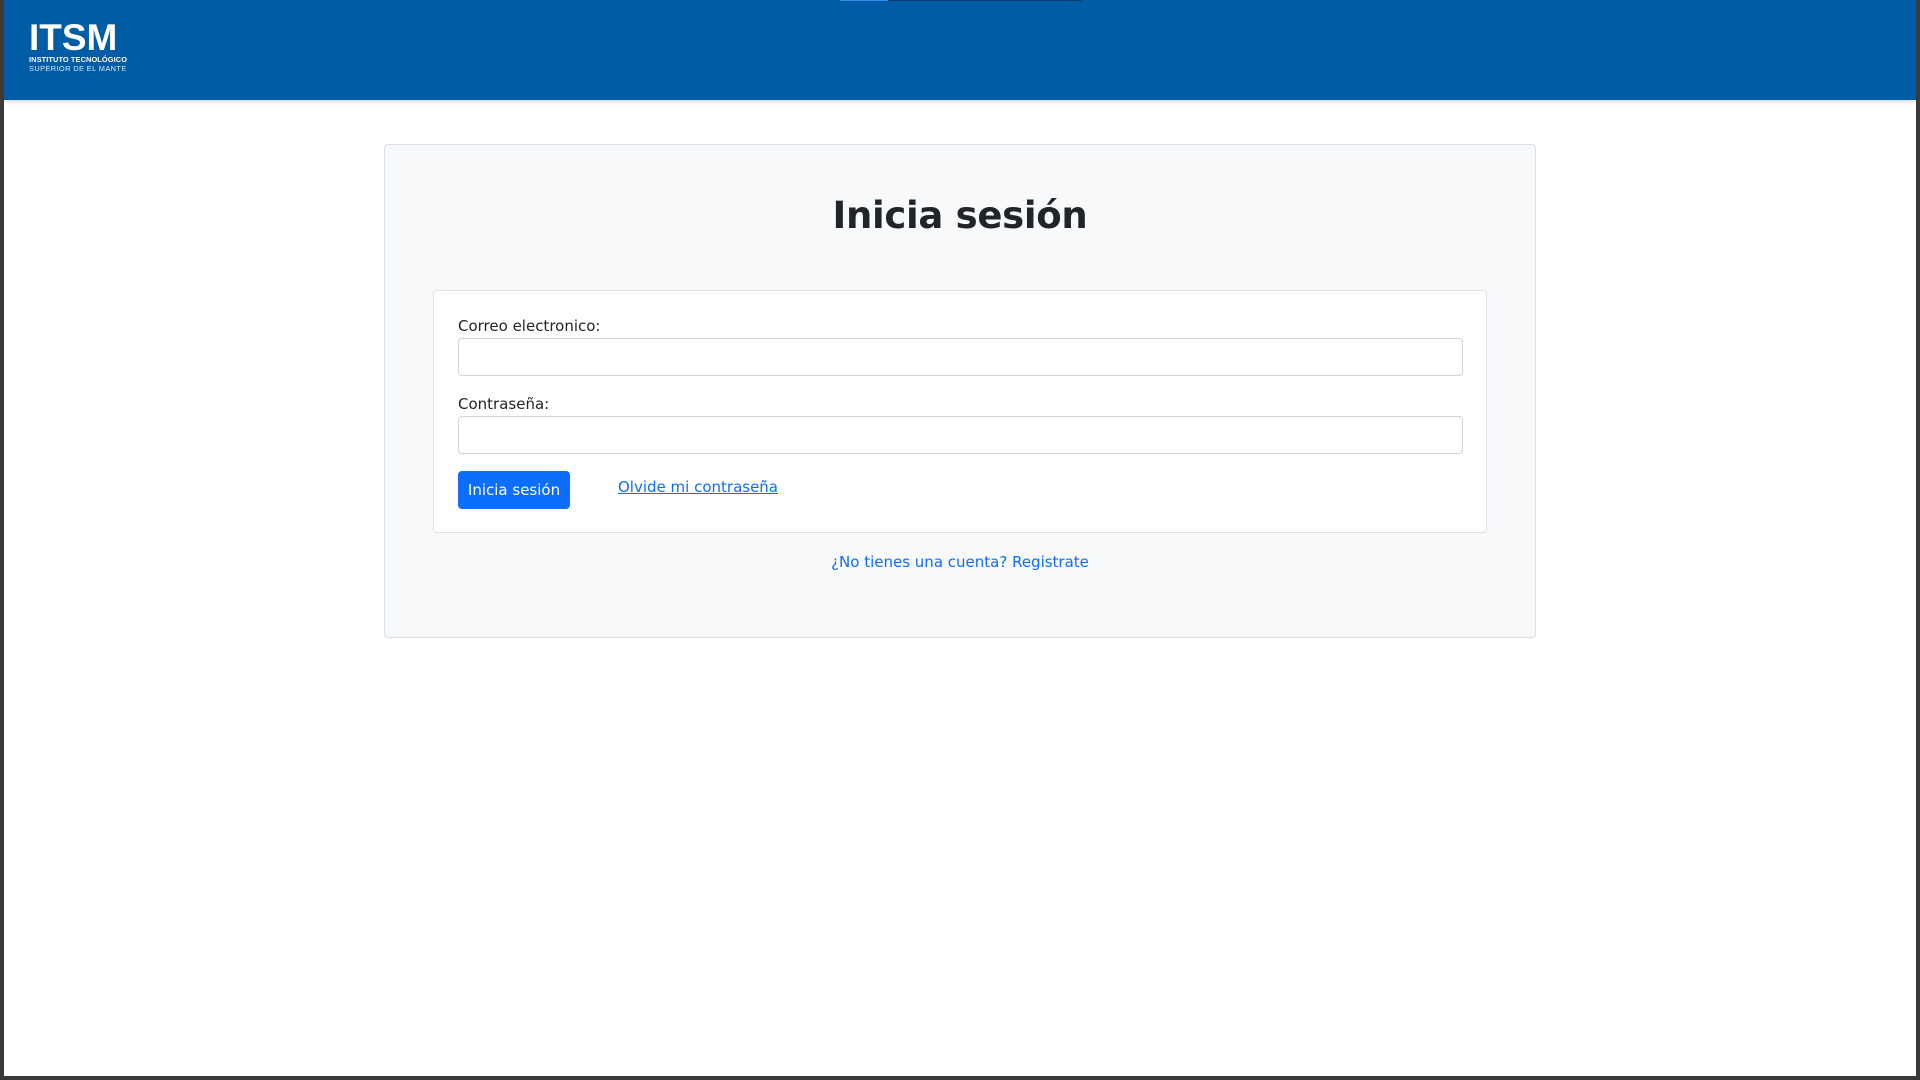  I want to click on logo-main-text: ITSM, so click(73, 37).